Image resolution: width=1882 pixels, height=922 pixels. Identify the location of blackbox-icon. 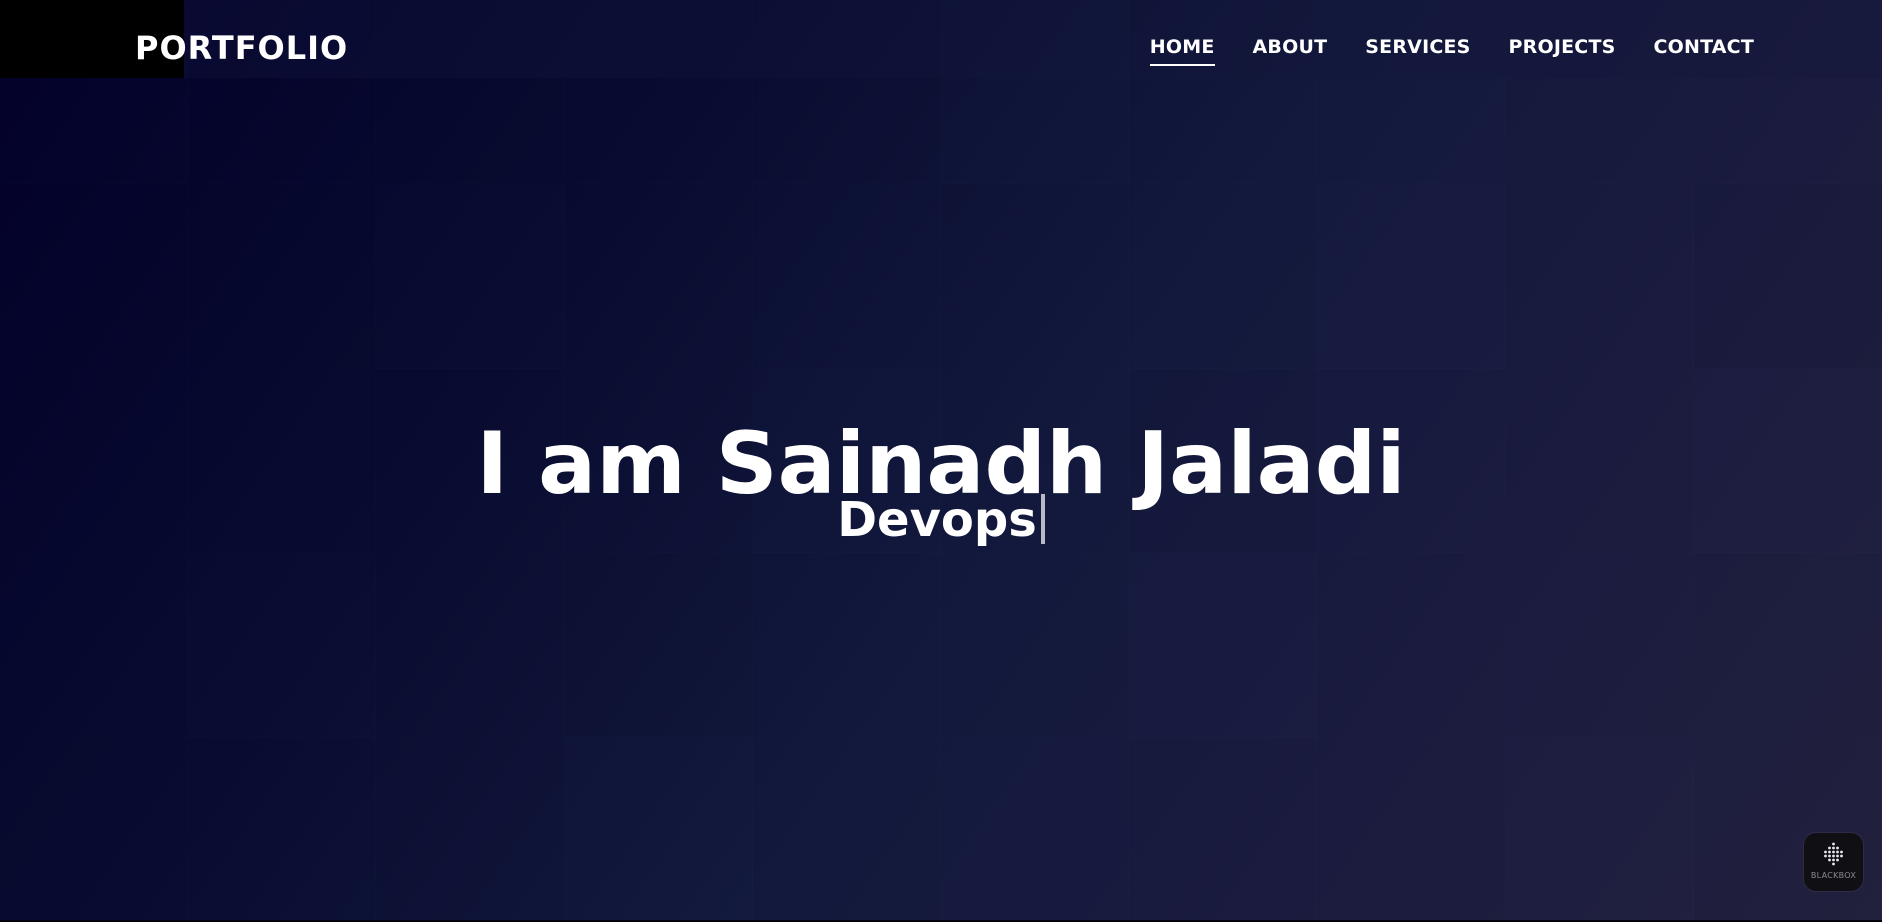
(1833, 854).